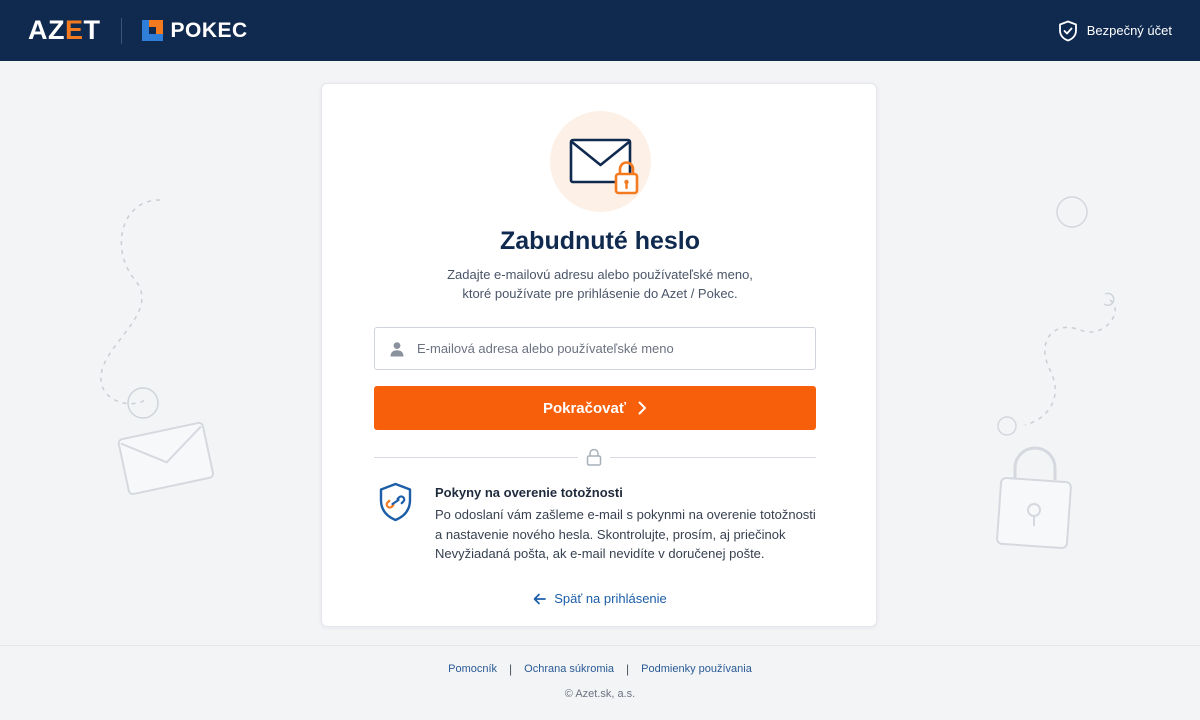 The height and width of the screenshot is (720, 1200). What do you see at coordinates (600, 241) in the screenshot?
I see `page-title: Zabudnuté heslo` at bounding box center [600, 241].